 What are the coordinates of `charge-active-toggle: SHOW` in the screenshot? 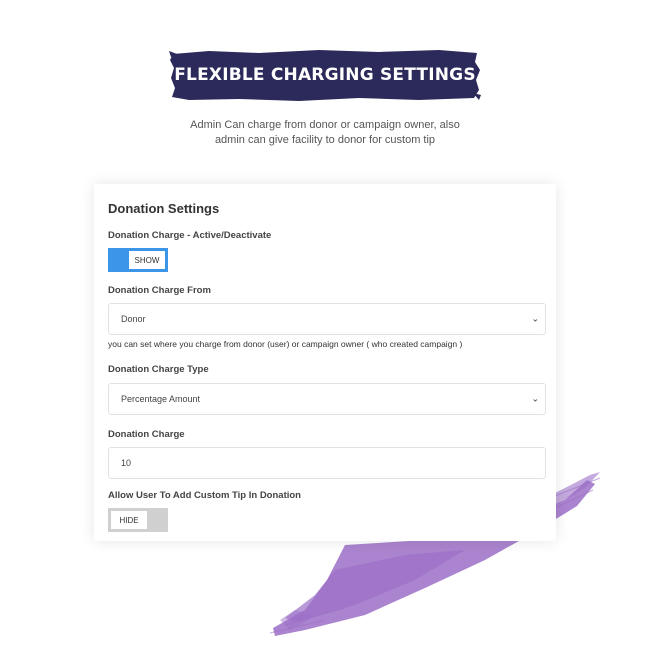 It's located at (138, 260).